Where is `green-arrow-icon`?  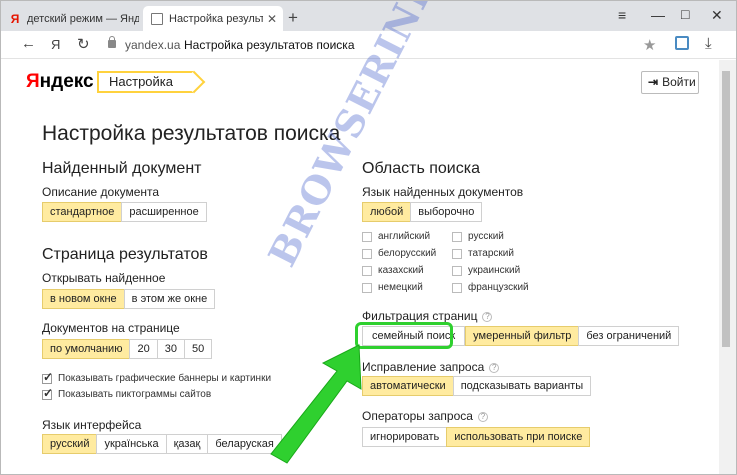
green-arrow-icon is located at coordinates (316, 404).